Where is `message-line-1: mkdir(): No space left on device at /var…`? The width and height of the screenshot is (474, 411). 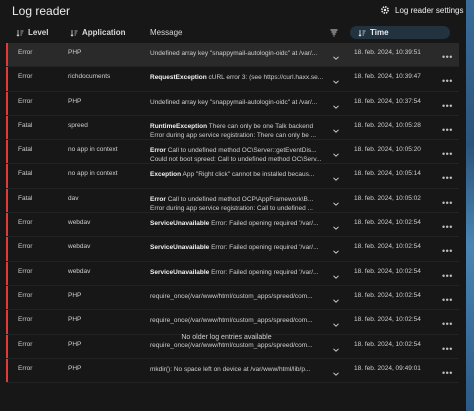
message-line-1: mkdir(): No space left on device at /var… is located at coordinates (230, 369).